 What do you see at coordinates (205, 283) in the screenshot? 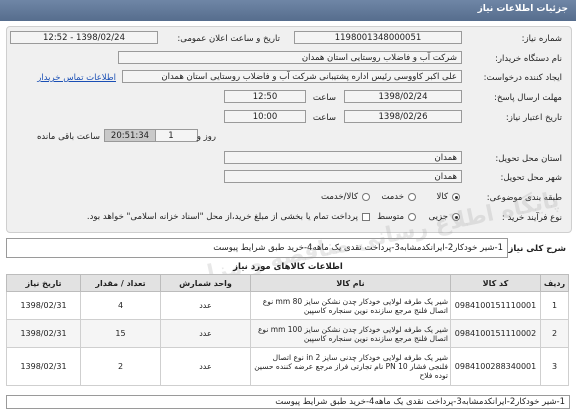
I see `col-unit: واحد شمارش` at bounding box center [205, 283].